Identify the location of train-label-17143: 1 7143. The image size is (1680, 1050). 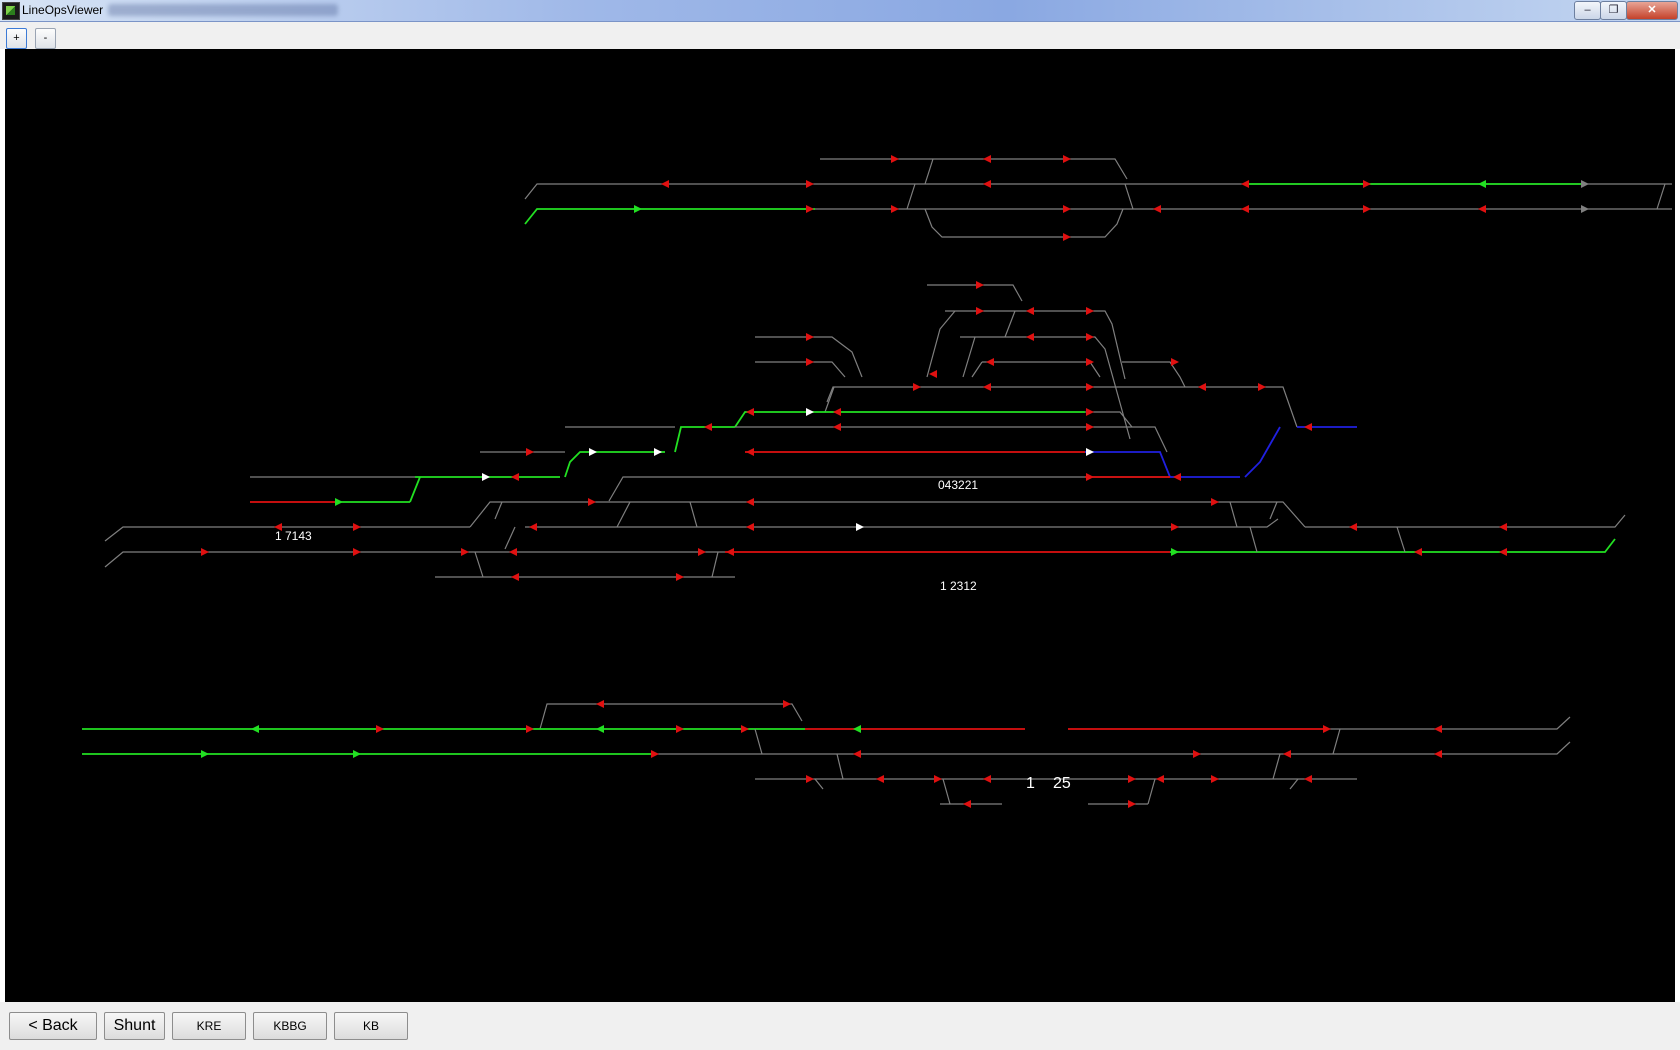
(293, 536).